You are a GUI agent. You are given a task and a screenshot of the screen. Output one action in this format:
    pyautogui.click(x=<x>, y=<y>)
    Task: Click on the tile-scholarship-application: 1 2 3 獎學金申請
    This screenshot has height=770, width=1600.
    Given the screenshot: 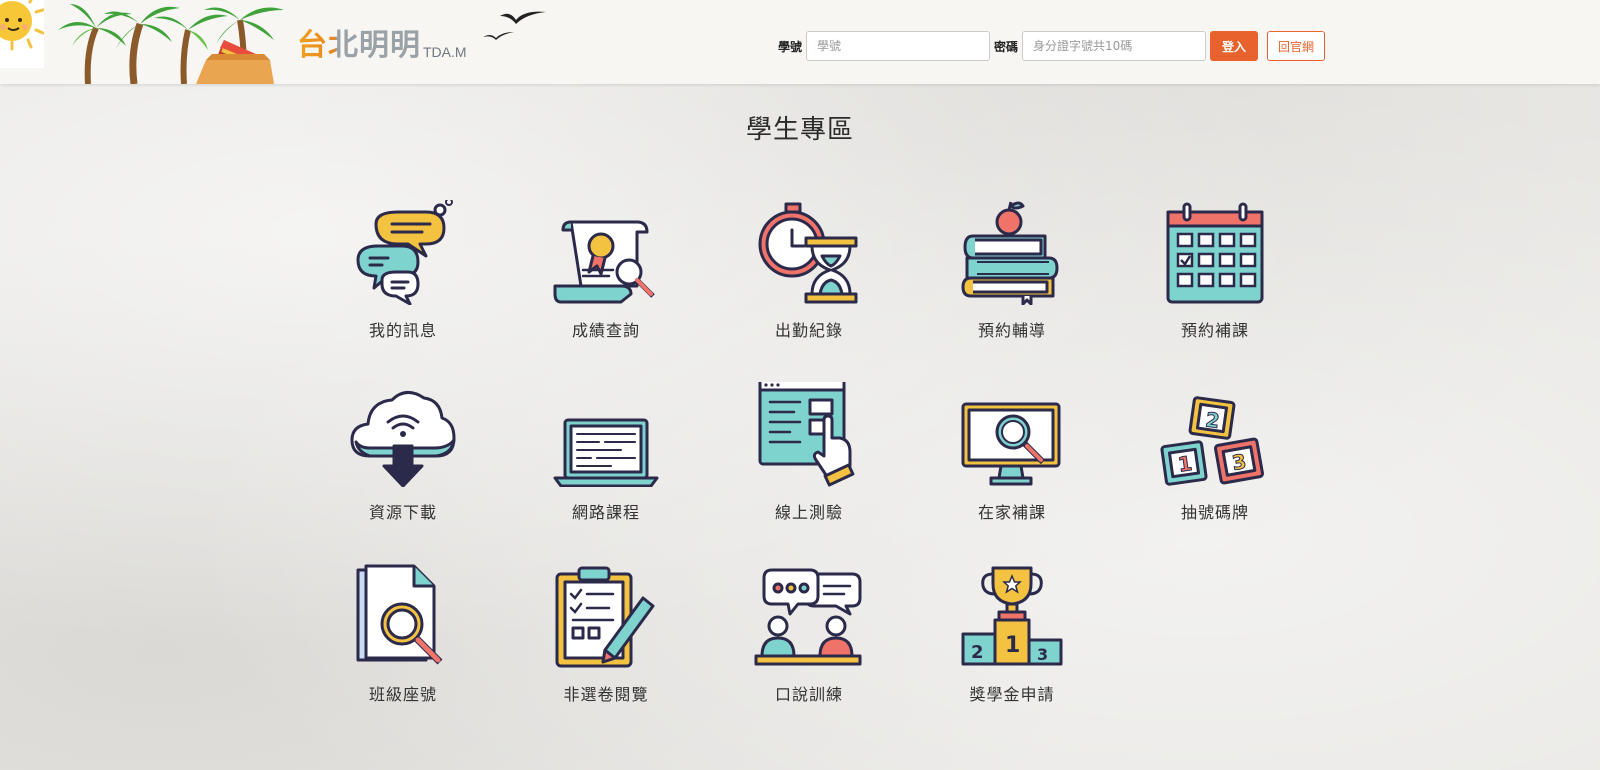 What is the action you would take?
    pyautogui.click(x=1012, y=634)
    